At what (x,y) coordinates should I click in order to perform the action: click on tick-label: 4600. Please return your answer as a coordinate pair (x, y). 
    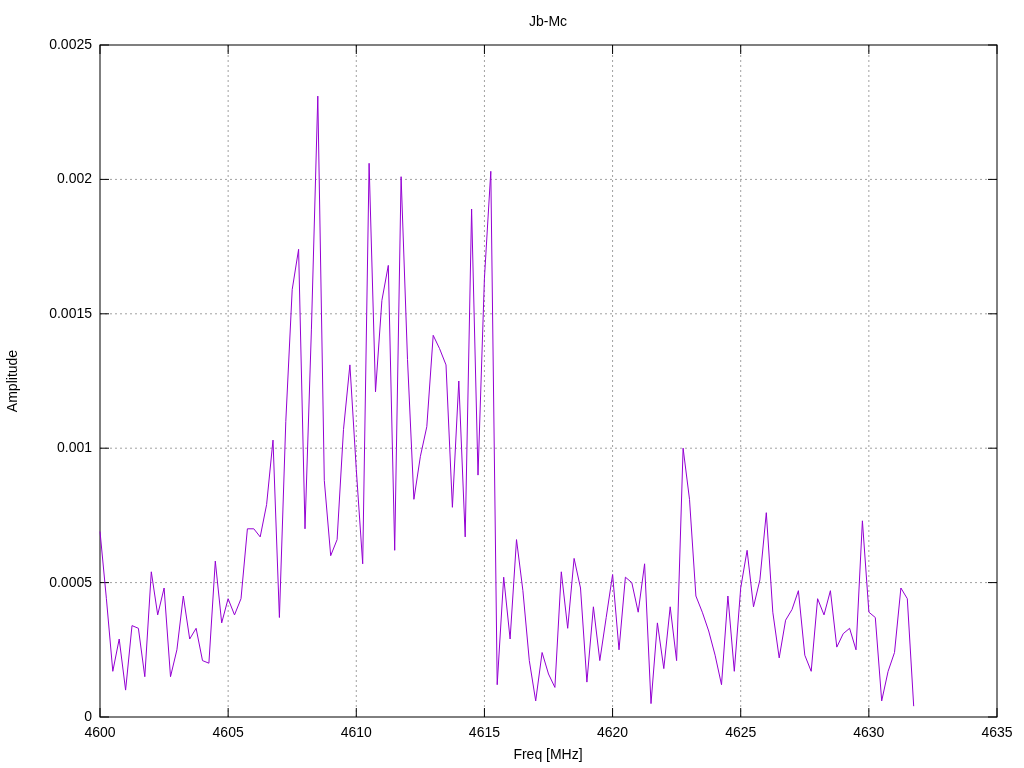
    Looking at the image, I should click on (100, 732).